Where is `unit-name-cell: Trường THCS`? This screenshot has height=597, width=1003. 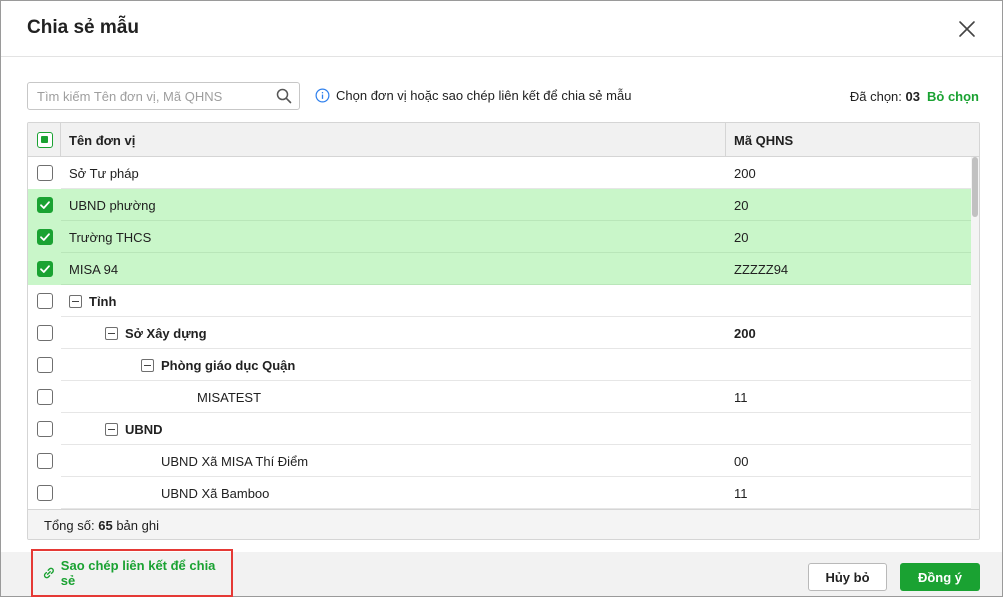
unit-name-cell: Trường THCS is located at coordinates (110, 237).